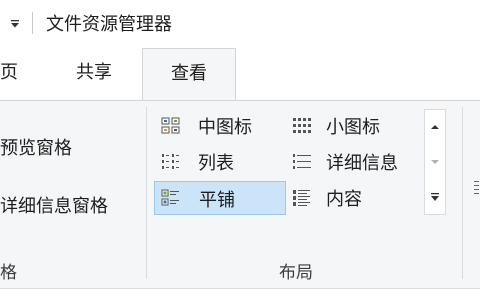 The width and height of the screenshot is (480, 300). I want to click on chevron-down-icon, so click(435, 162).